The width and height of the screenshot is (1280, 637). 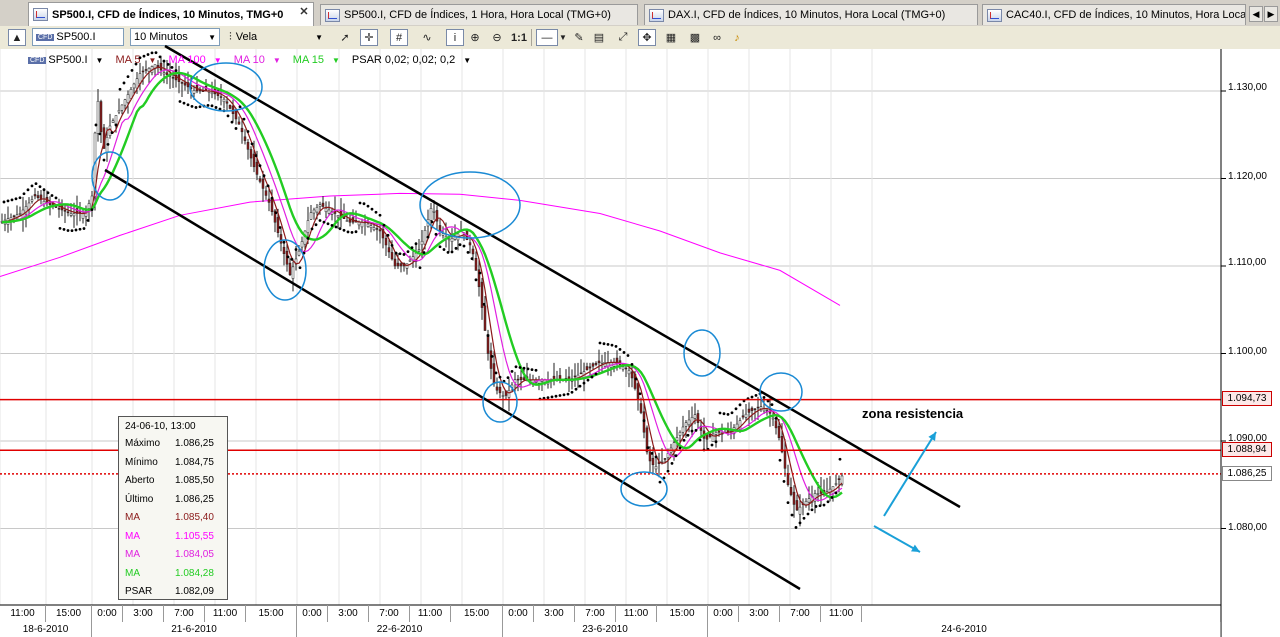 I want to click on chevron-down-icon: ▼, so click(x=276, y=60).